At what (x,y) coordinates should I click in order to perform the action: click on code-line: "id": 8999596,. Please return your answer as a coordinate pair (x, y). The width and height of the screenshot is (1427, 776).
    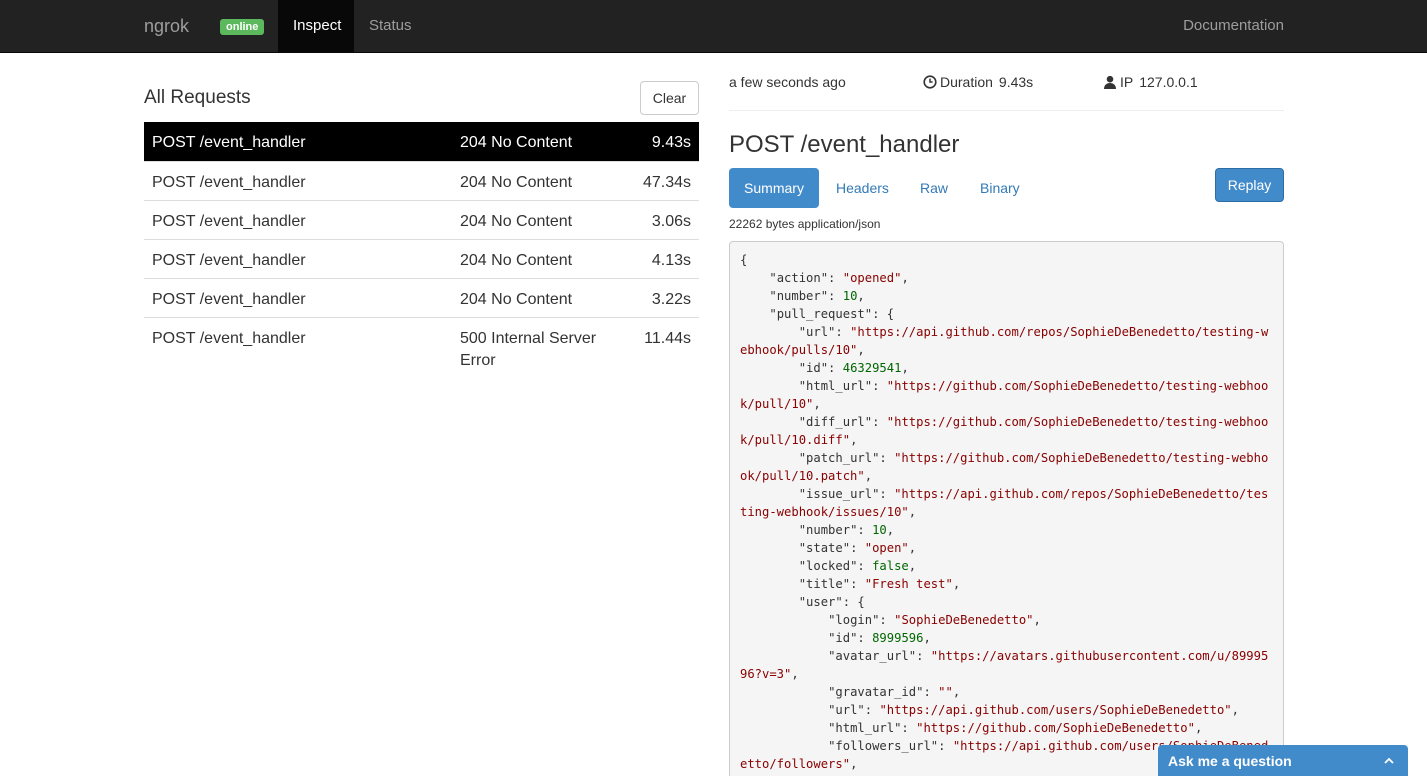
    Looking at the image, I should click on (835, 638).